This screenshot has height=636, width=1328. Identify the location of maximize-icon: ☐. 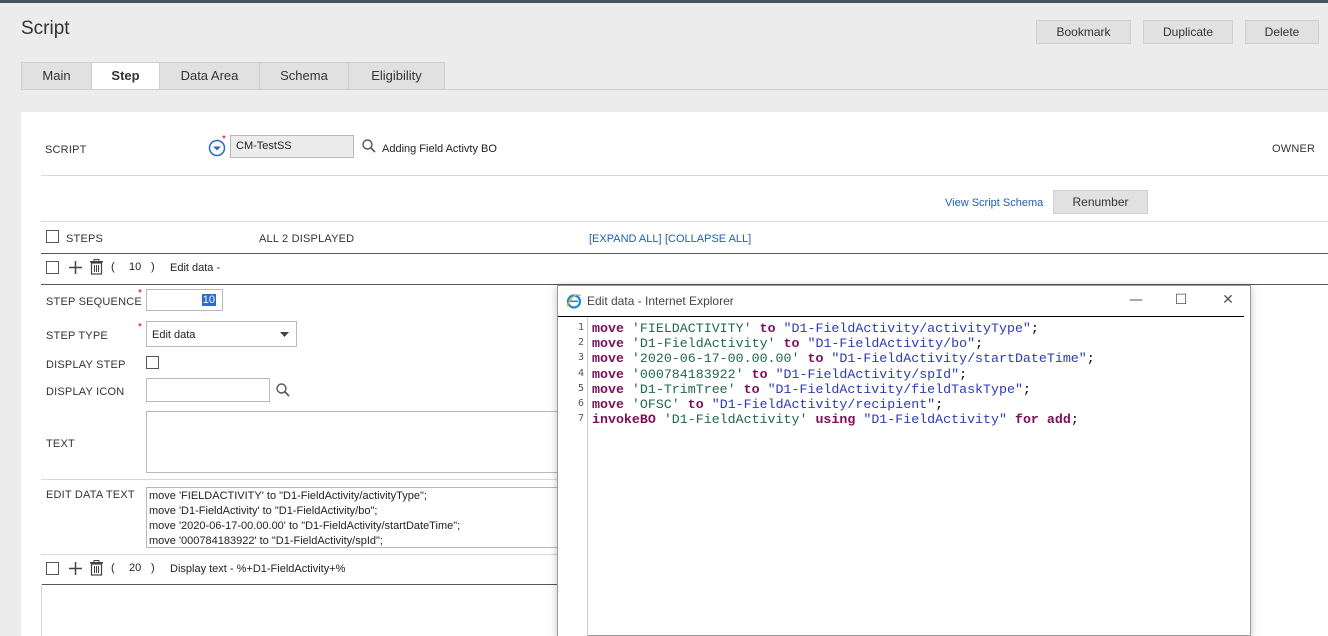
(1181, 300).